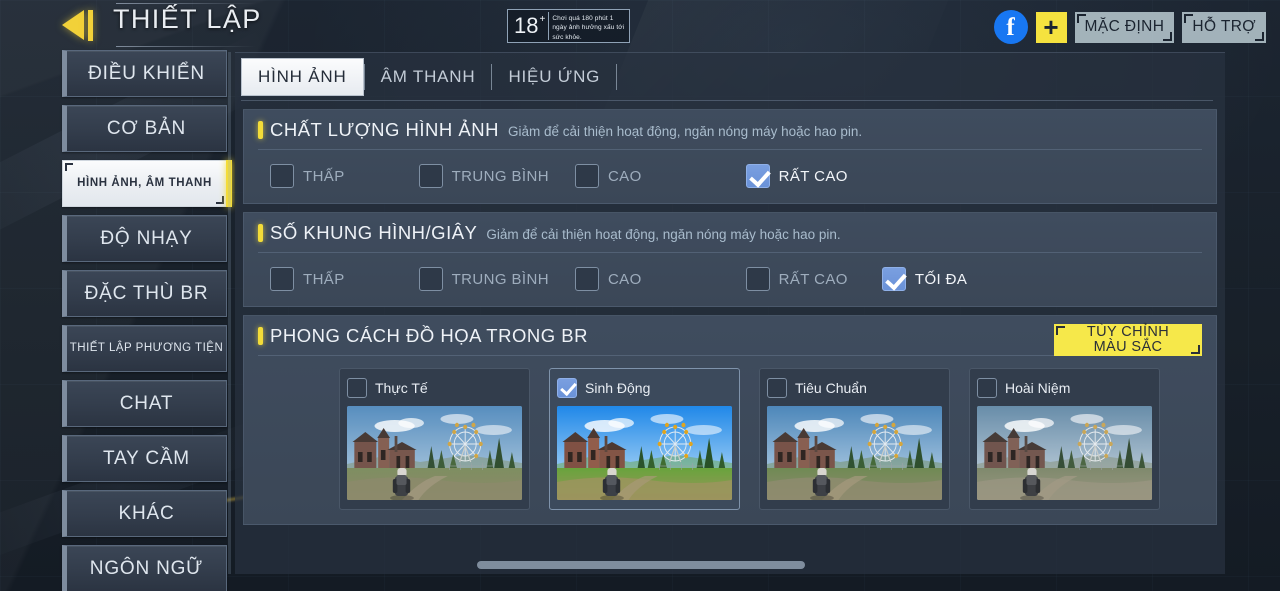  I want to click on tab-underline, so click(727, 100).